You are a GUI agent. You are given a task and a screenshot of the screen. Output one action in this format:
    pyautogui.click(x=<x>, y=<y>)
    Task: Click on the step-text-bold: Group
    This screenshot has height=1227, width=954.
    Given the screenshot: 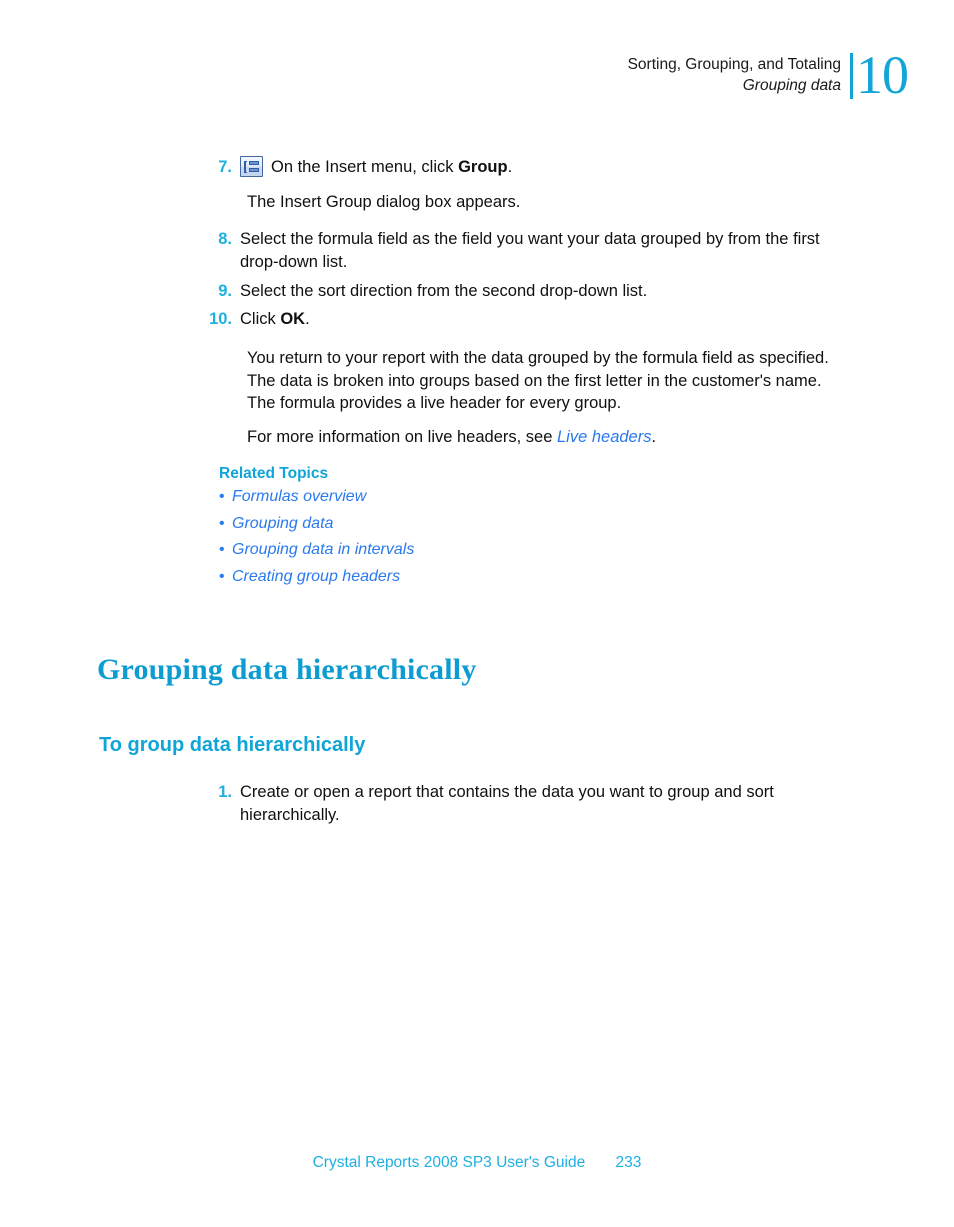 What is the action you would take?
    pyautogui.click(x=483, y=167)
    